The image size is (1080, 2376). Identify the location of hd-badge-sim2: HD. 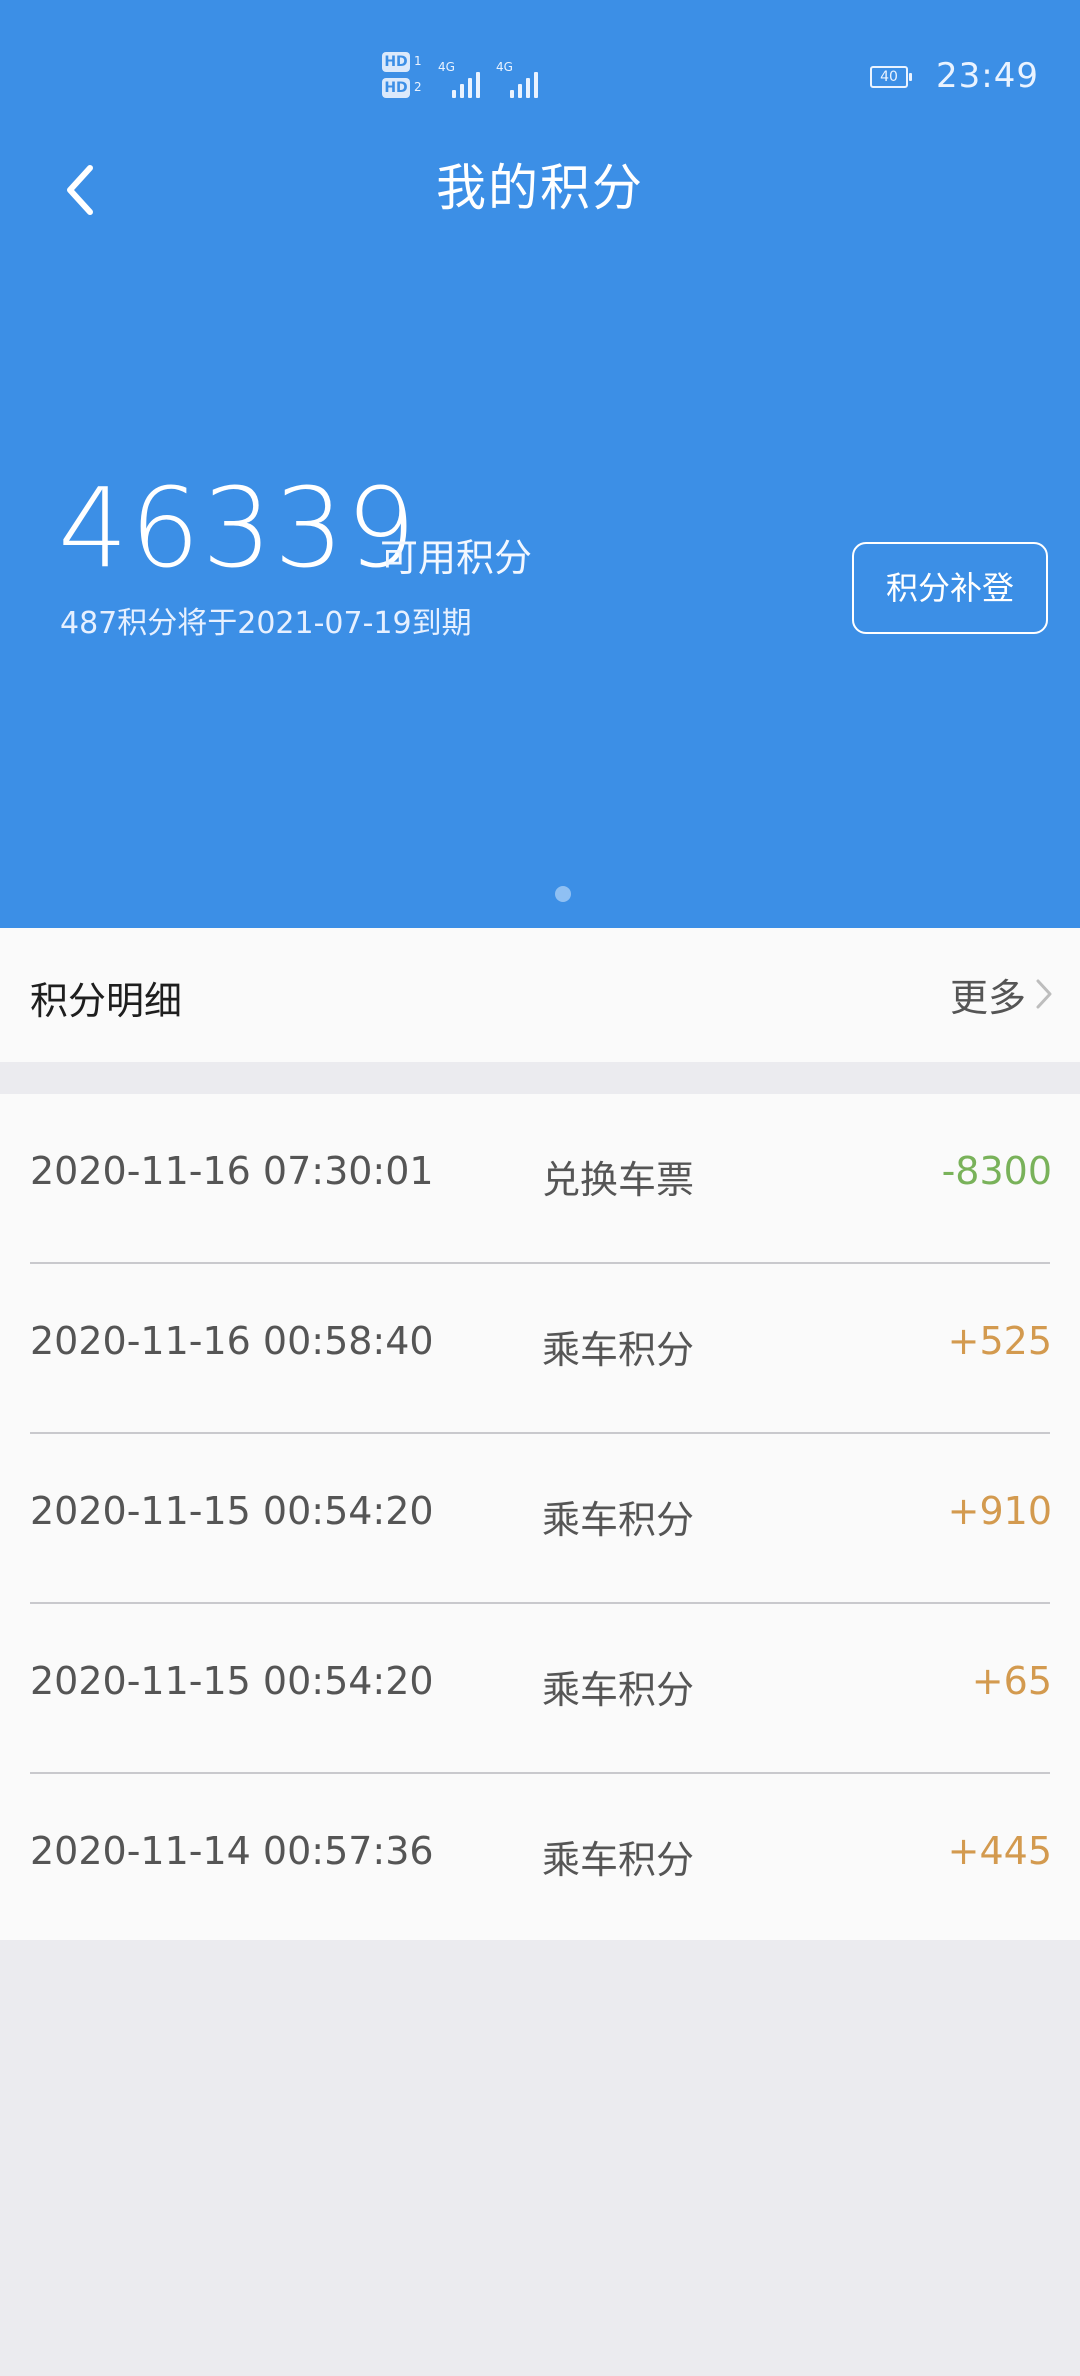
(396, 88).